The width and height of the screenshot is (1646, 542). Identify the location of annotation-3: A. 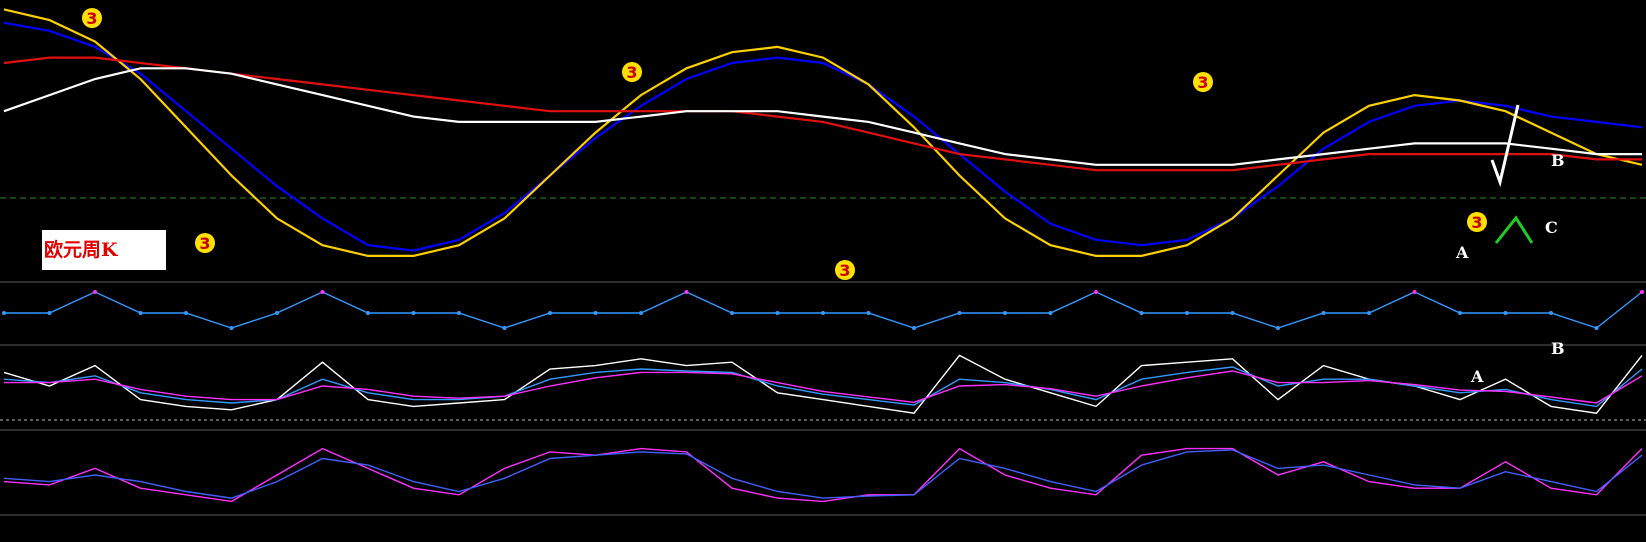
(1477, 376).